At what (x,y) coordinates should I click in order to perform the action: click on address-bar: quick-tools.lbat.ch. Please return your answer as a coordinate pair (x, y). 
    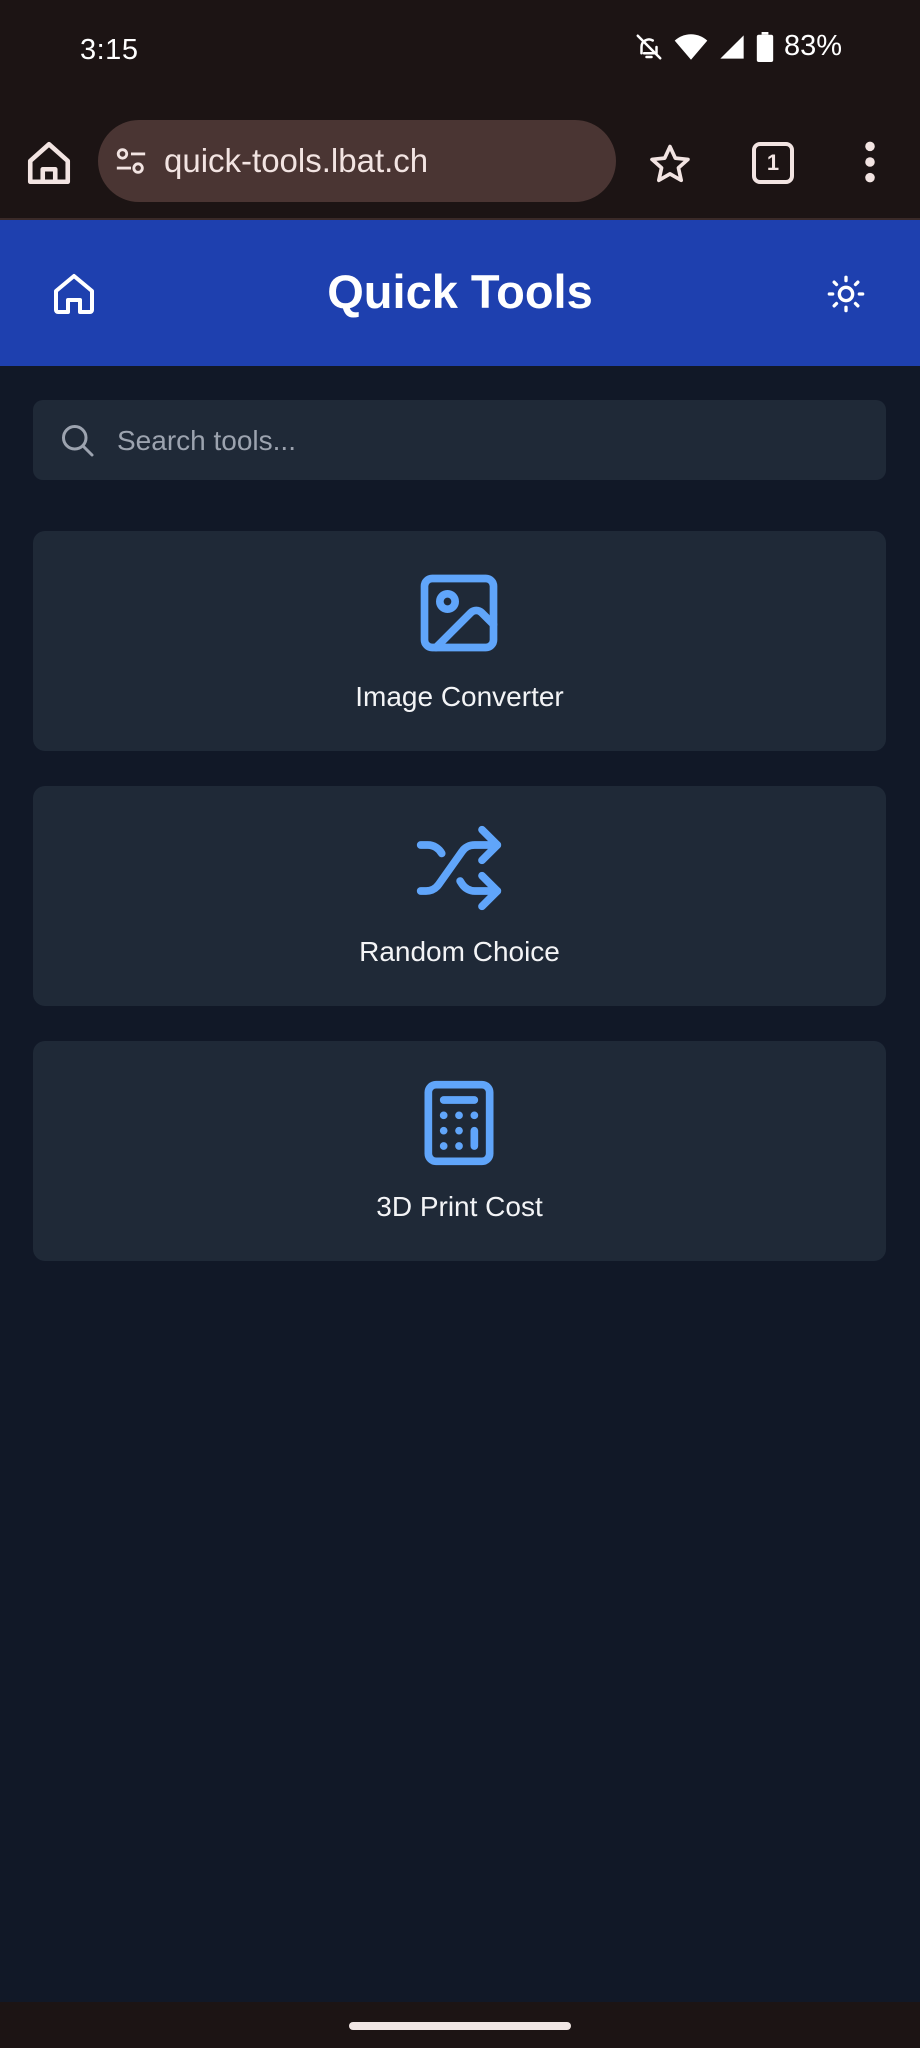
    Looking at the image, I should click on (357, 161).